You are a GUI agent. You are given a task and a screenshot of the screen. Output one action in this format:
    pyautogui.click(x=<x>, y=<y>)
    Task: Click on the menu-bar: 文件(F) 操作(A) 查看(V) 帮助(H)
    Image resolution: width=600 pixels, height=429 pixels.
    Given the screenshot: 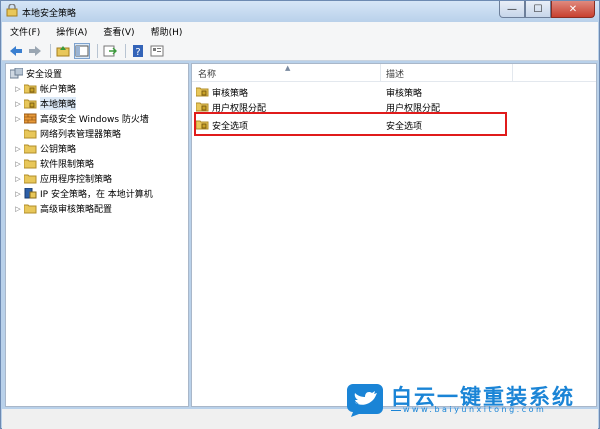 What is the action you would take?
    pyautogui.click(x=300, y=32)
    